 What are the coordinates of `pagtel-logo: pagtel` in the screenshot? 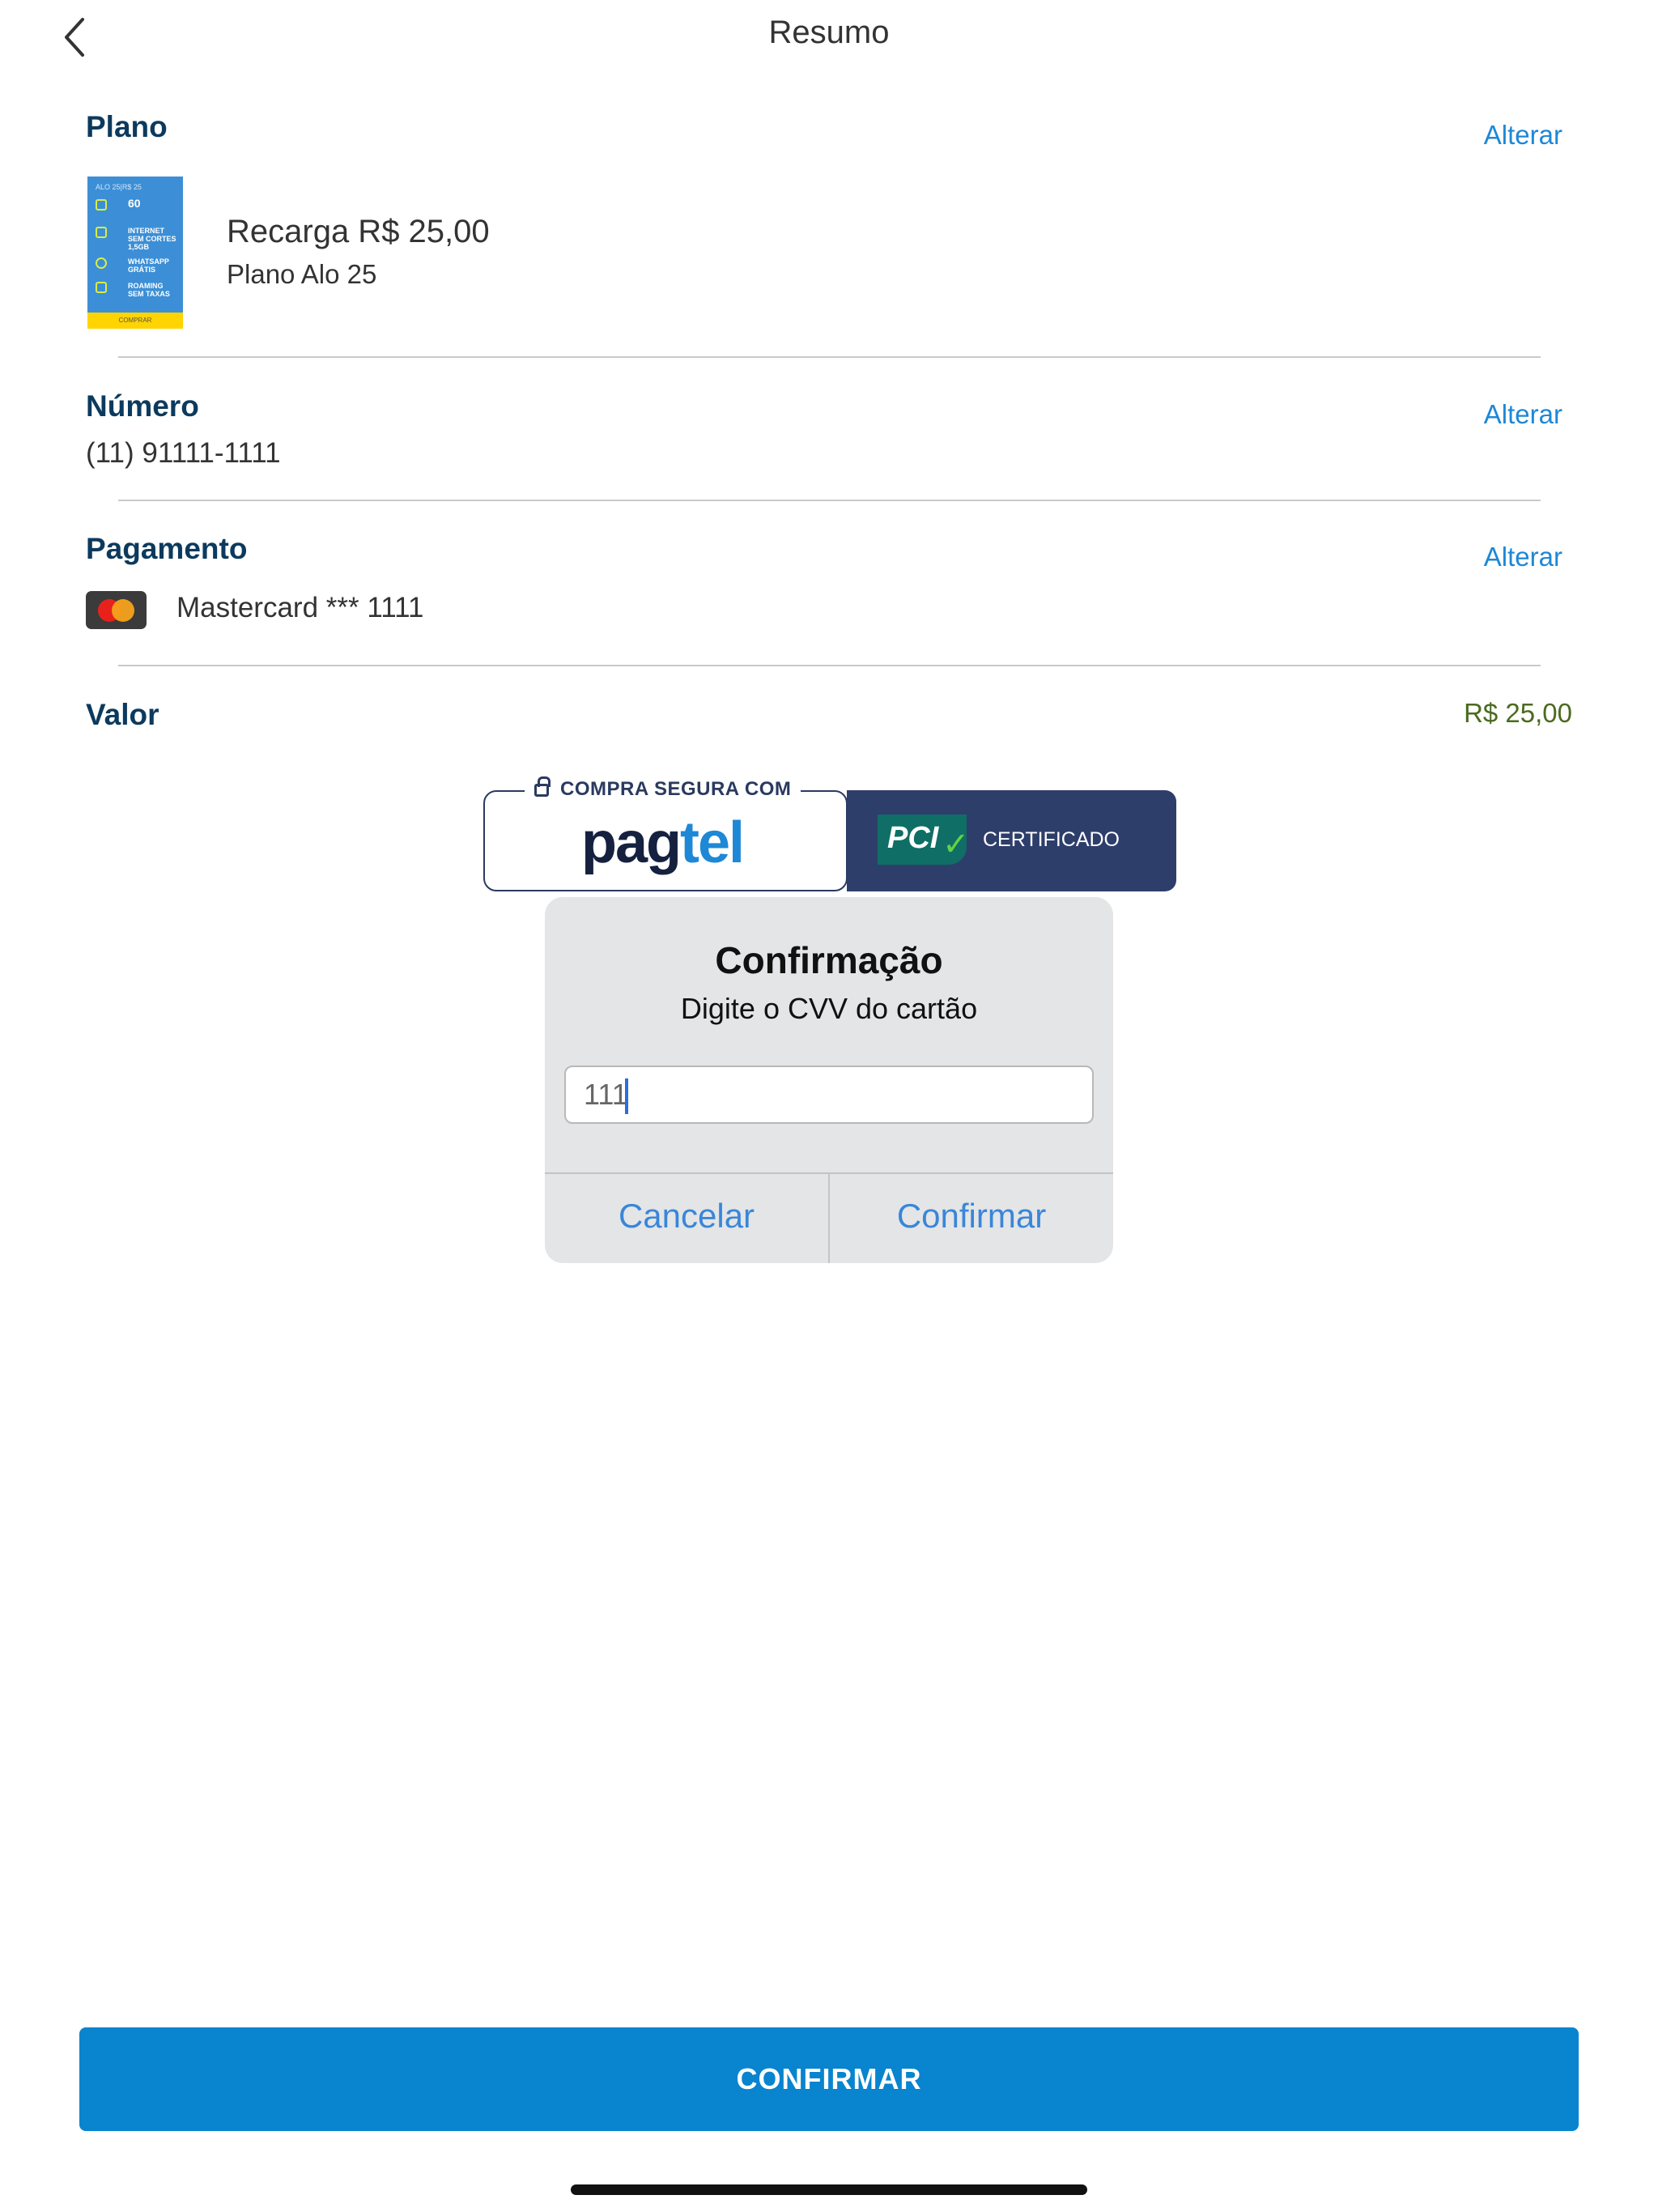 It's located at (663, 843).